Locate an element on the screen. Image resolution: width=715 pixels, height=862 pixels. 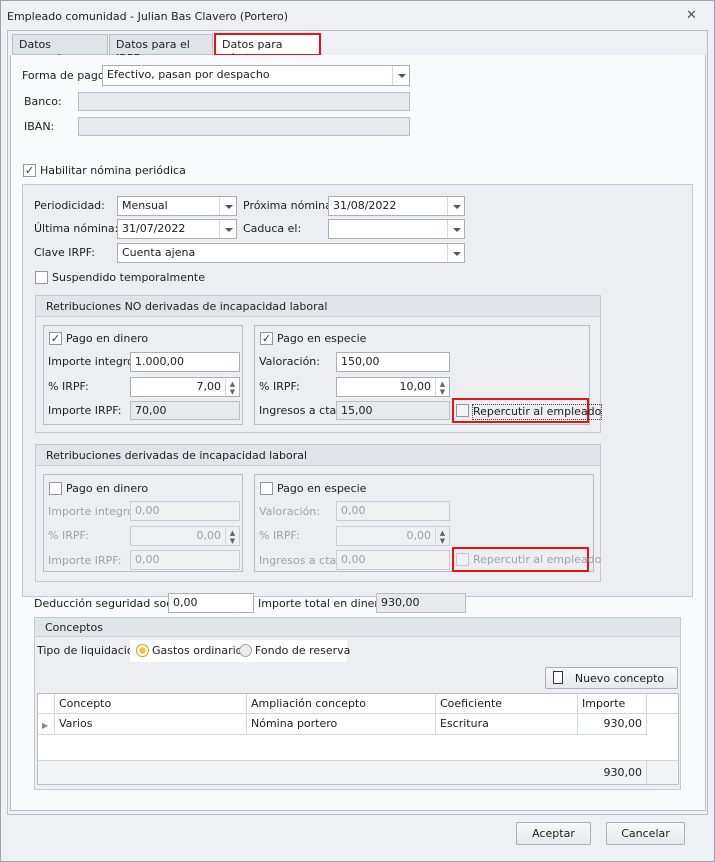
column-header-coeficiente: Coeficiente is located at coordinates (507, 703).